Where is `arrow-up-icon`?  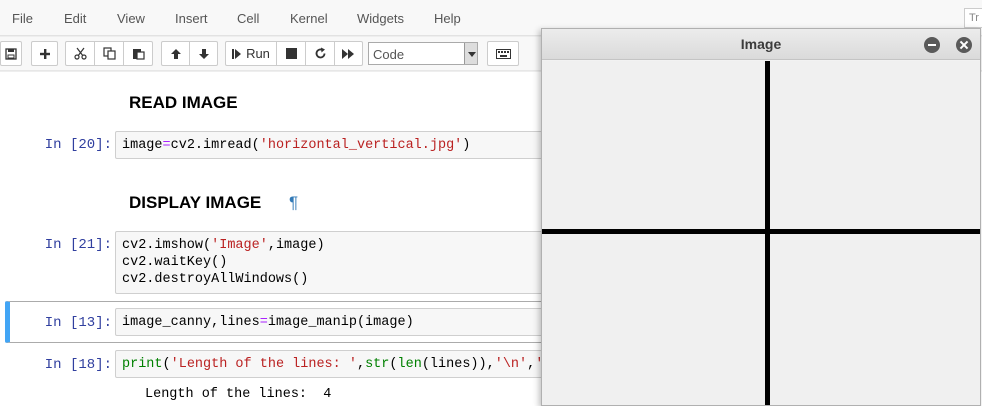
arrow-up-icon is located at coordinates (175, 53).